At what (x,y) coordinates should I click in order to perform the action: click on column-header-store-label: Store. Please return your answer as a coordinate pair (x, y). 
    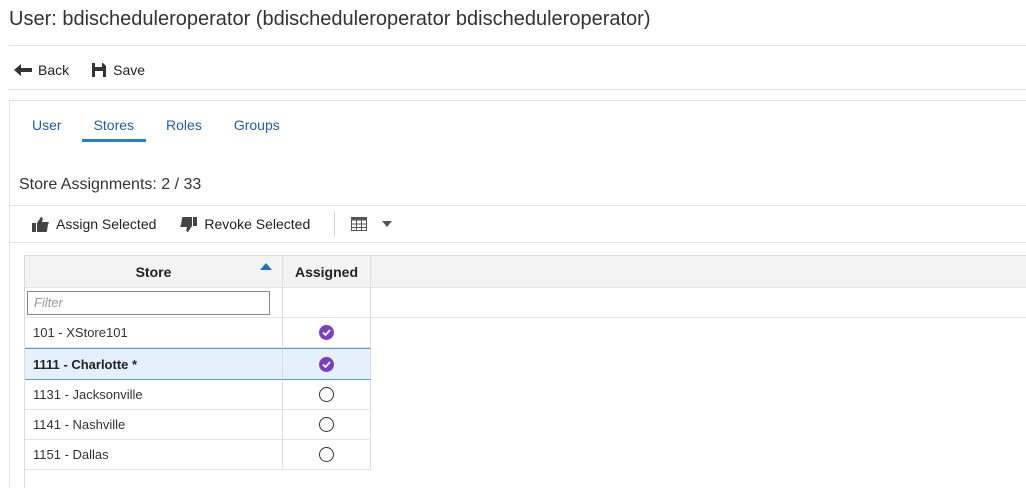
    Looking at the image, I should click on (153, 271).